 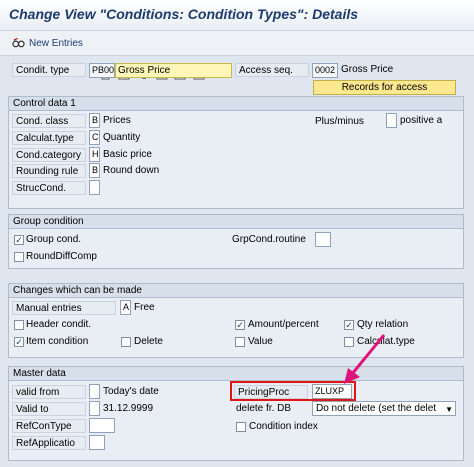 What do you see at coordinates (49, 121) in the screenshot?
I see `cond-class-label: Cond. class` at bounding box center [49, 121].